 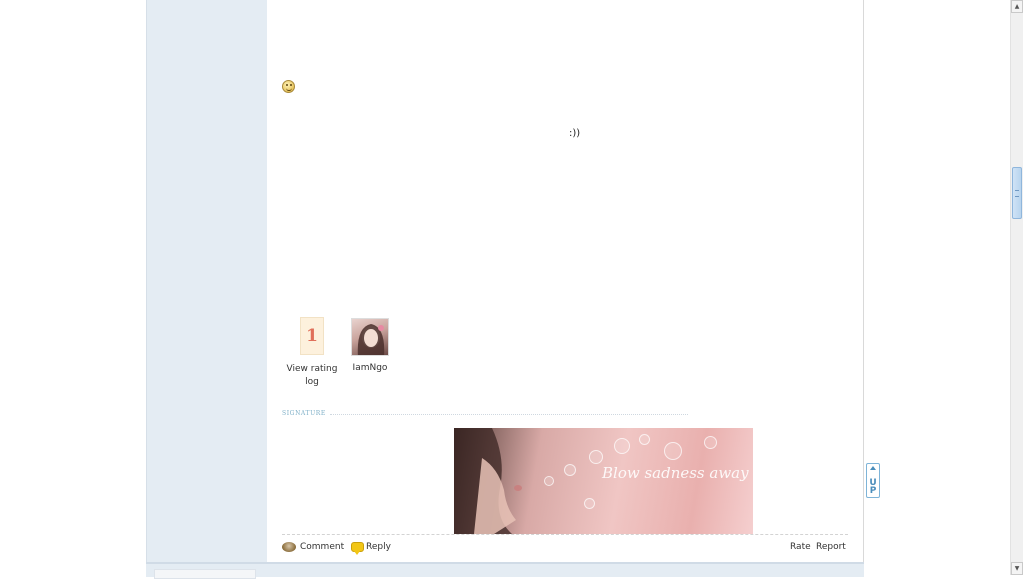 I want to click on signature-banner-image: Blow sadness away, so click(x=603, y=481).